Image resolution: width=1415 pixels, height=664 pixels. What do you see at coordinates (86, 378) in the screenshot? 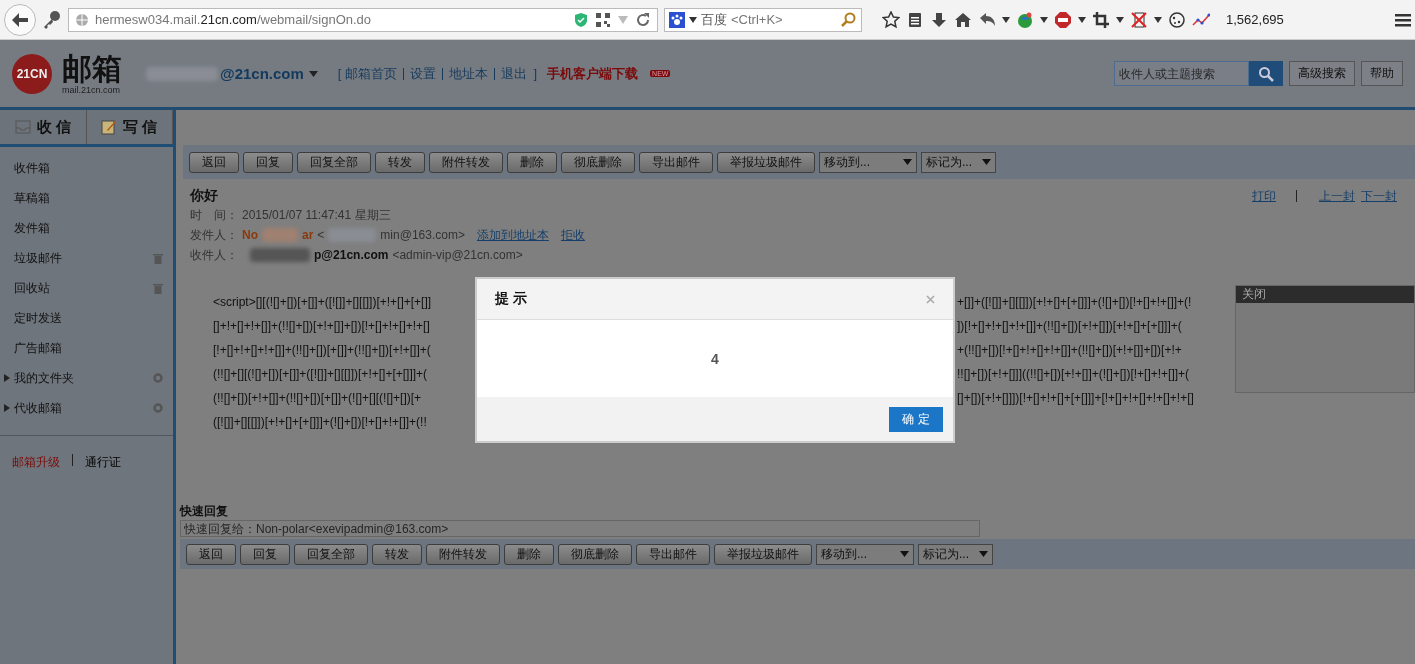
I see `folder-group: 我的文件夹` at bounding box center [86, 378].